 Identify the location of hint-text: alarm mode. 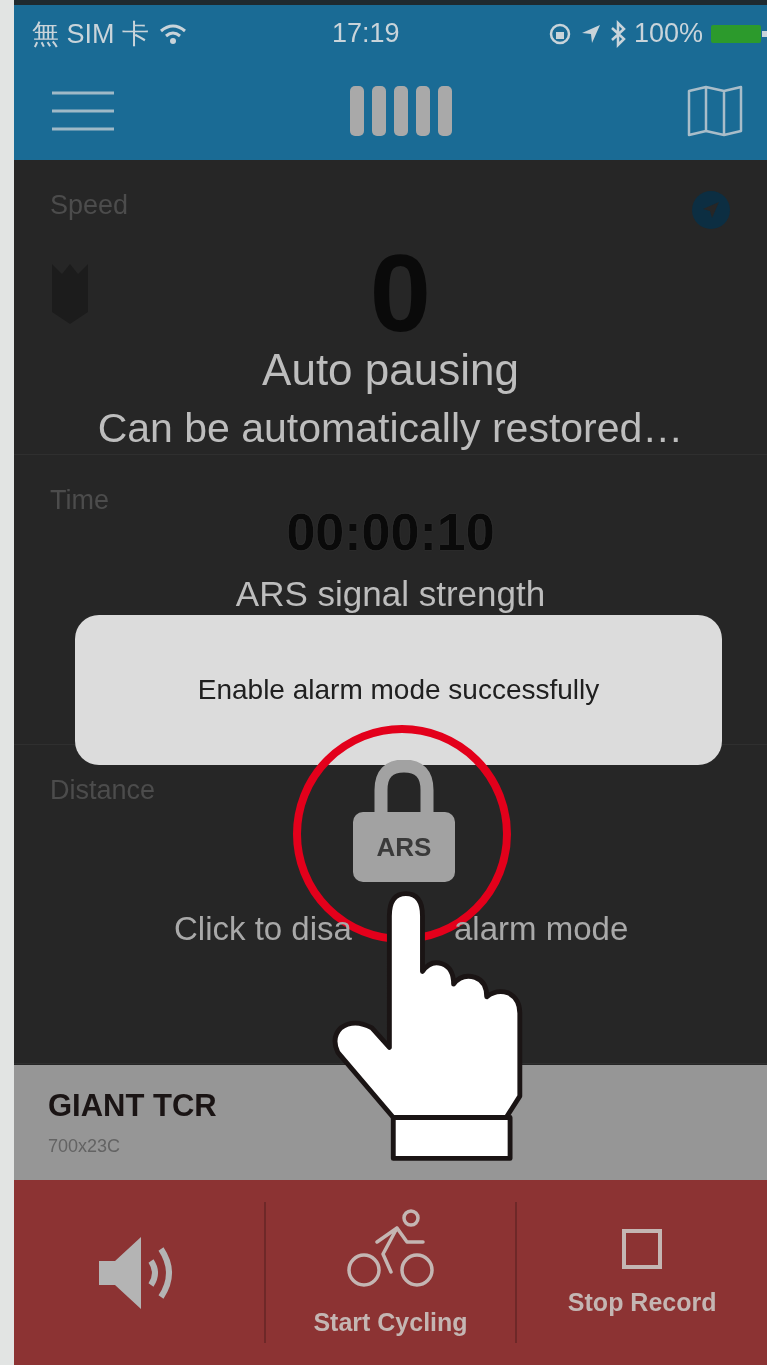
(541, 929).